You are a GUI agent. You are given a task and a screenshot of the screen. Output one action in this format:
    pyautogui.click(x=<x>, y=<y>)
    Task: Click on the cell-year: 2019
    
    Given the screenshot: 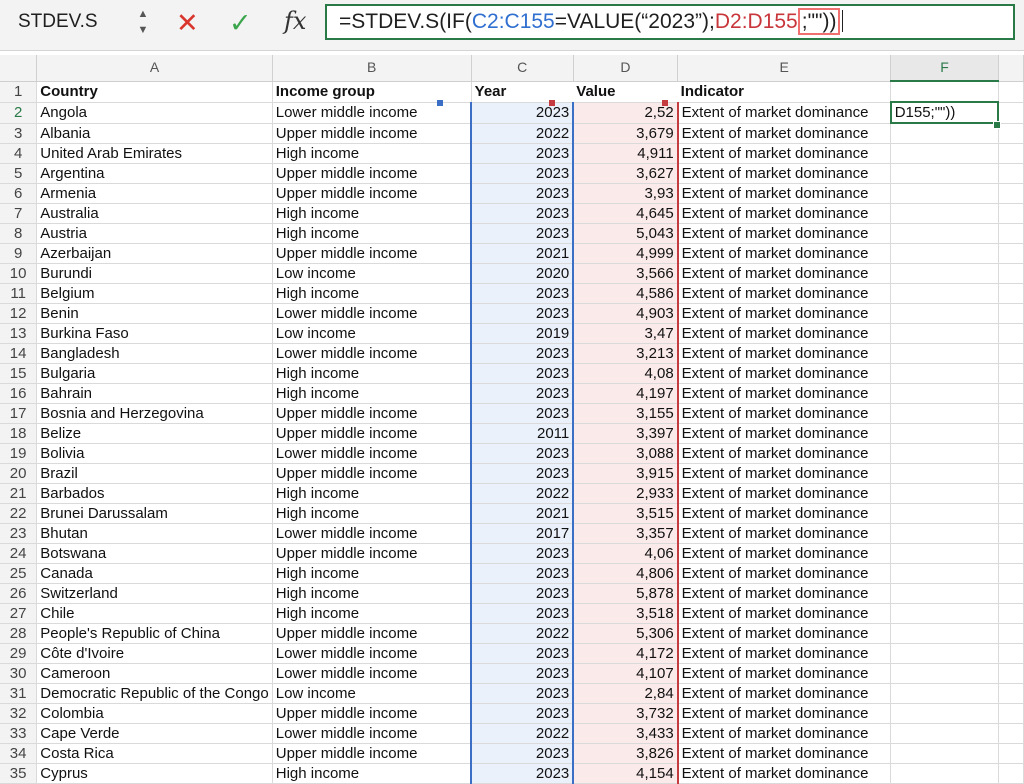 What is the action you would take?
    pyautogui.click(x=522, y=333)
    